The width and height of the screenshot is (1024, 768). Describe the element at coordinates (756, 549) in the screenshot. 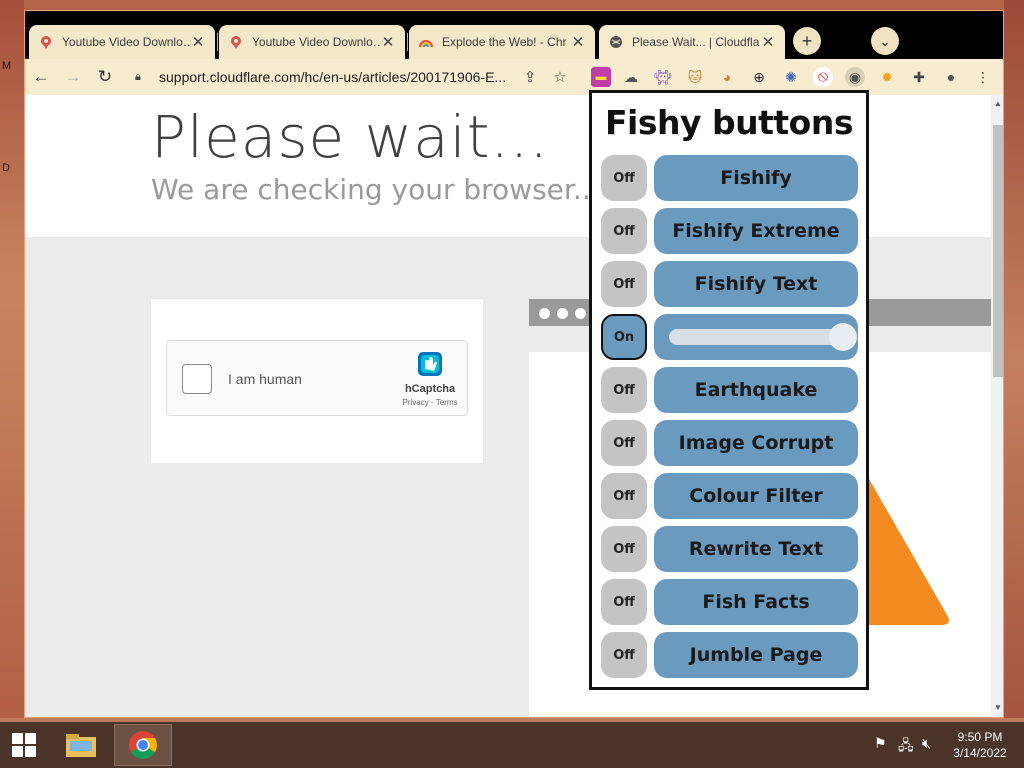

I see `rewrite-text-button: Rewrite Text` at that location.